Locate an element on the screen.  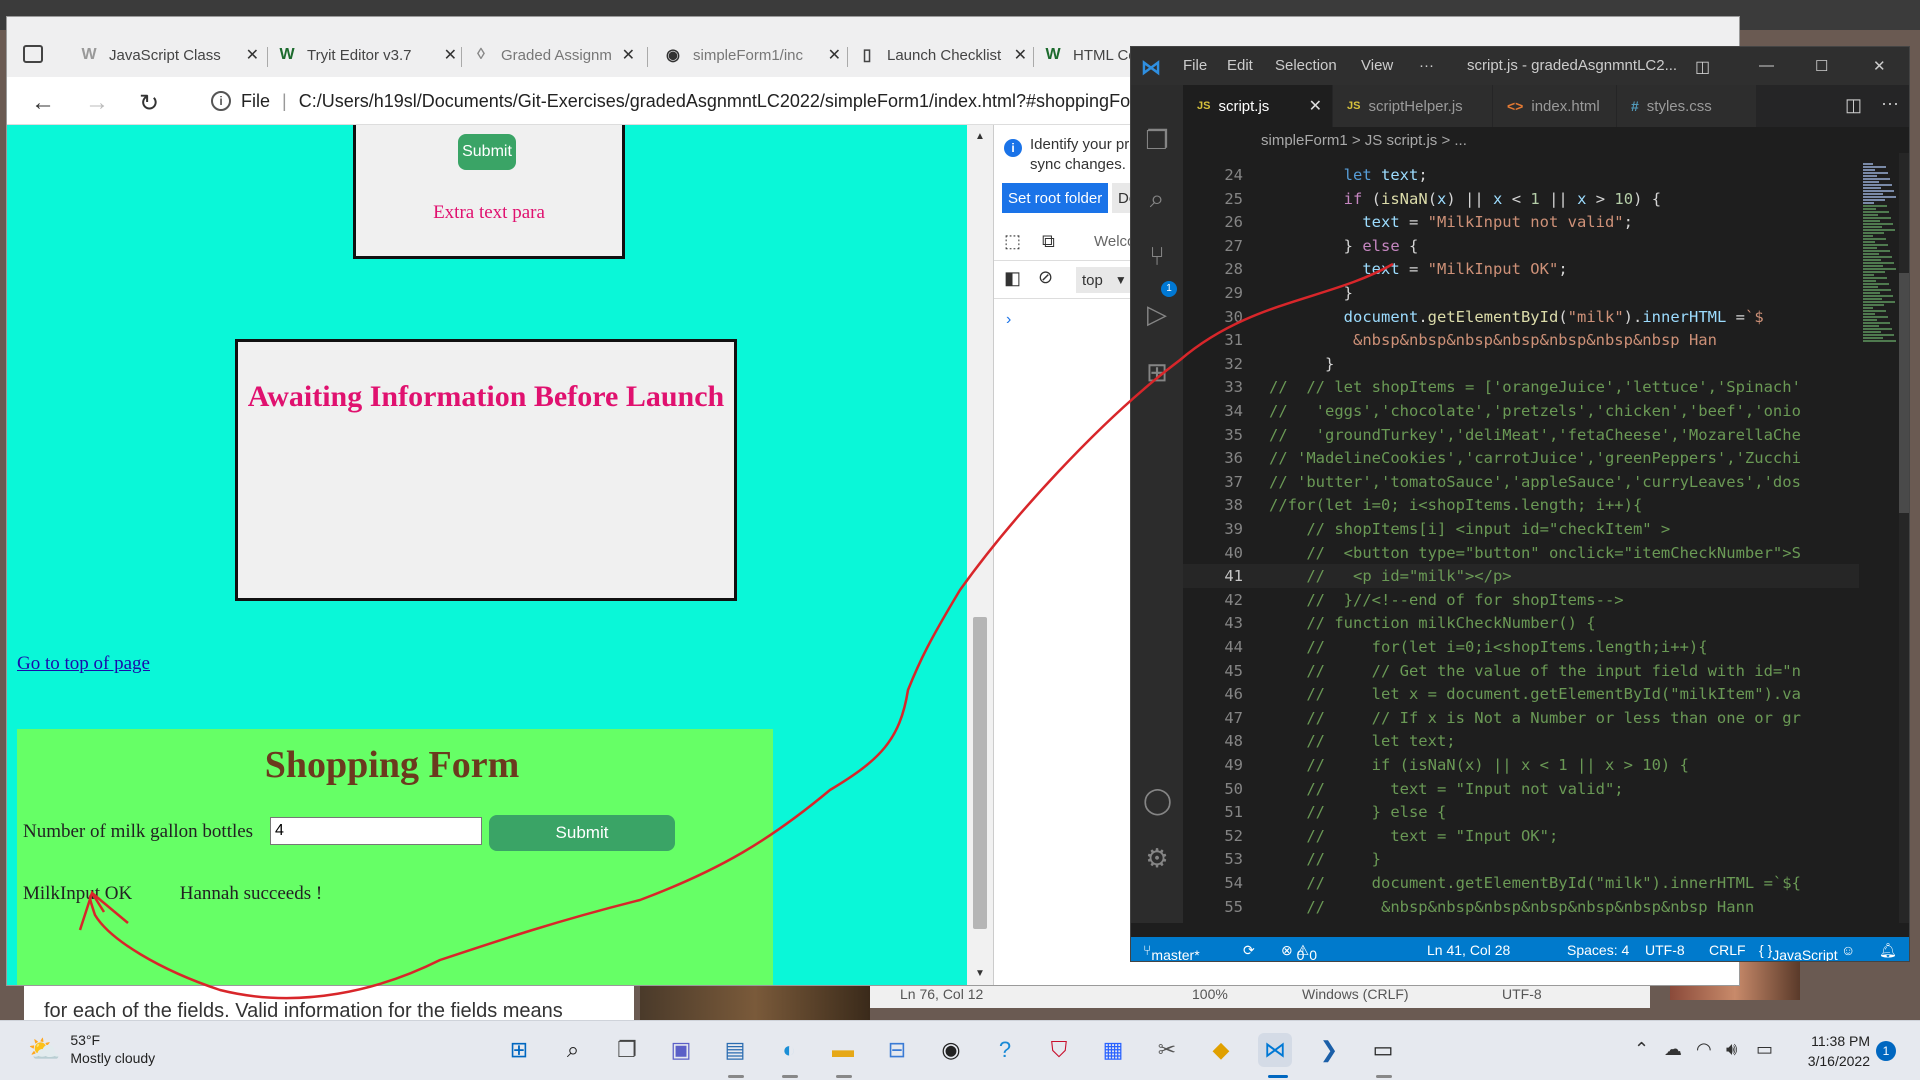
onedrive-icon: ☁ is located at coordinates (1673, 1049).